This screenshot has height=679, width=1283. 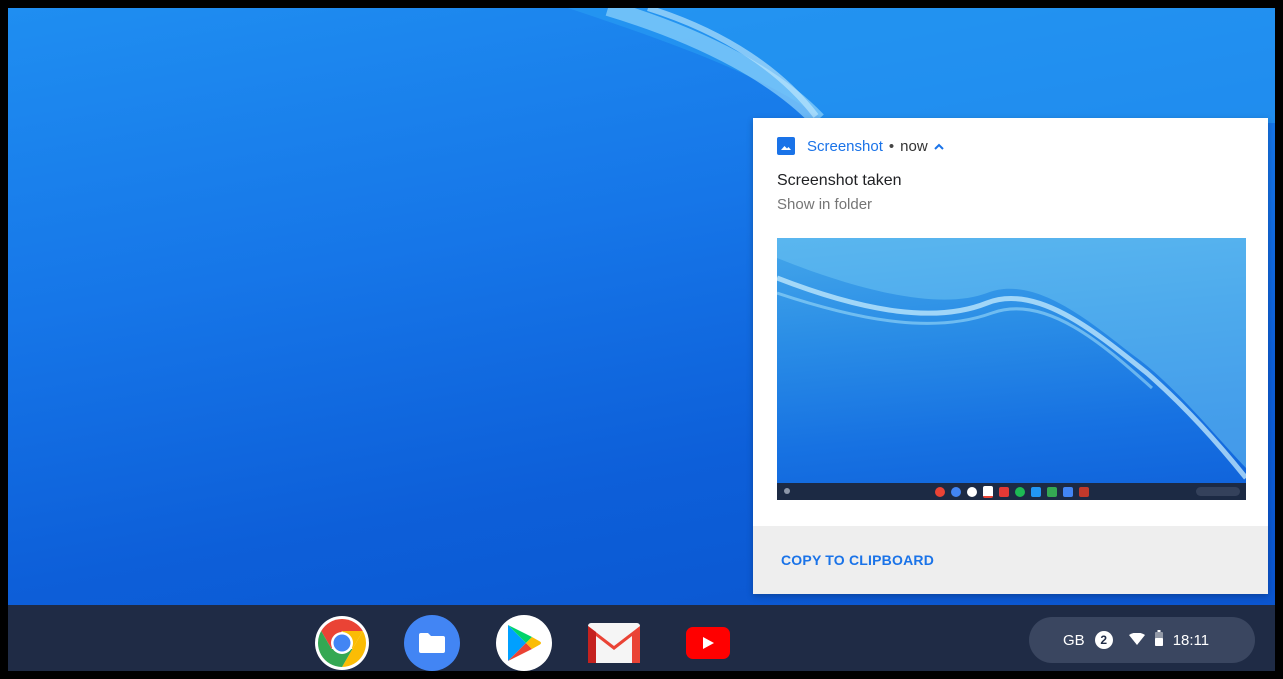 I want to click on notification-header: Screenshot • now, so click(x=860, y=146).